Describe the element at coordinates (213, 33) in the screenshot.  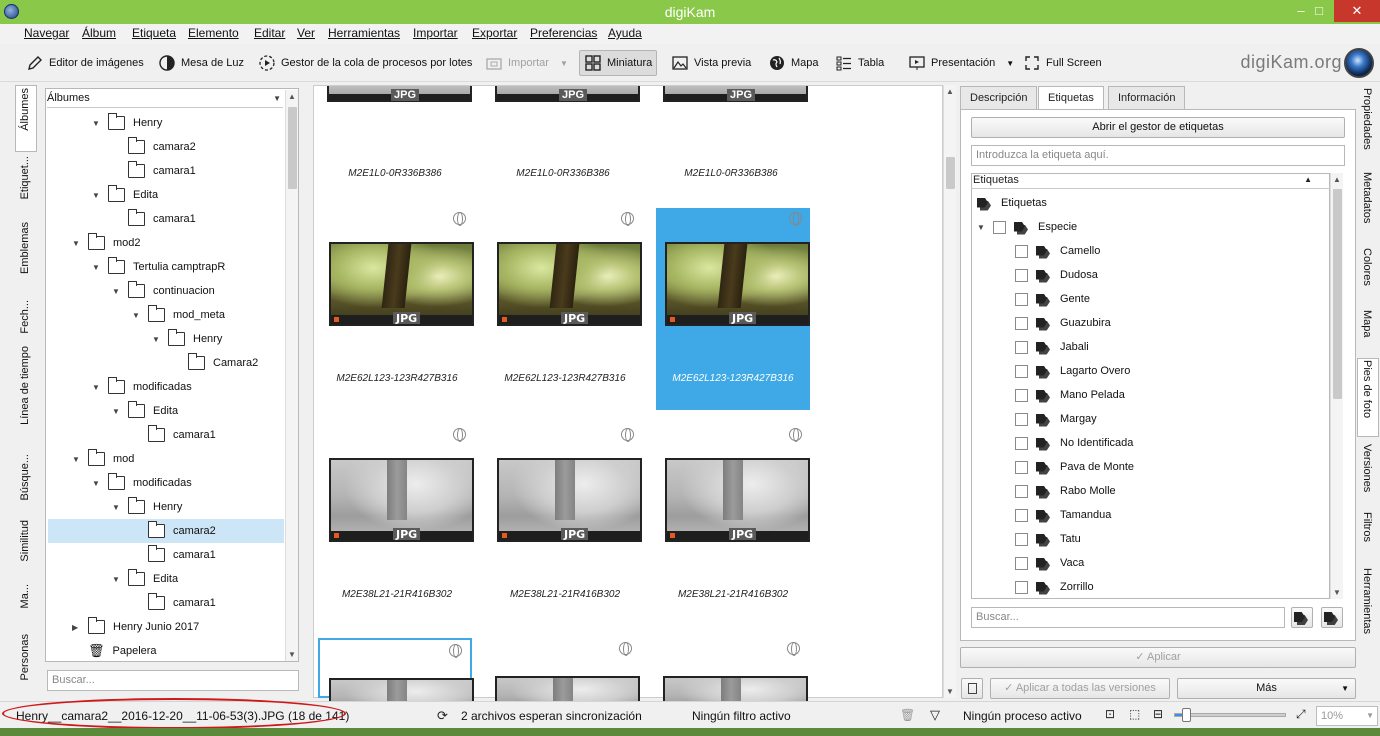
I see `menu-elemento: Elemento` at that location.